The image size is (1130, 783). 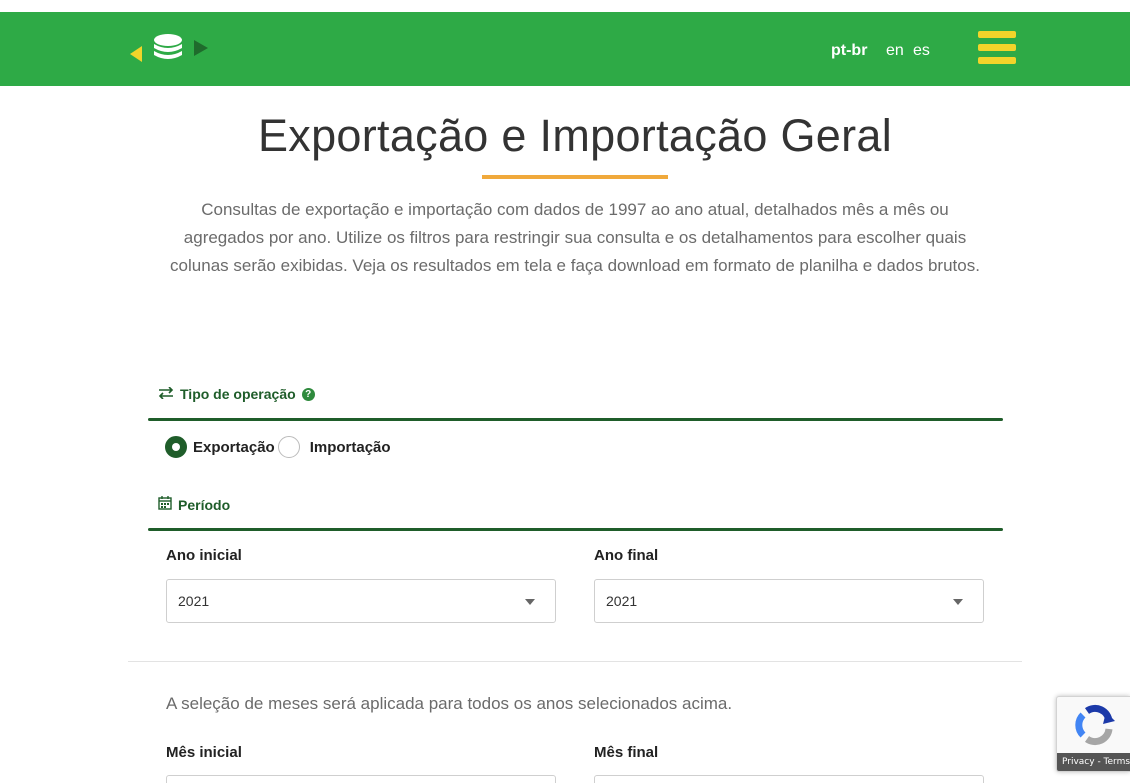 What do you see at coordinates (166, 394) in the screenshot?
I see `swap-arrows-icon` at bounding box center [166, 394].